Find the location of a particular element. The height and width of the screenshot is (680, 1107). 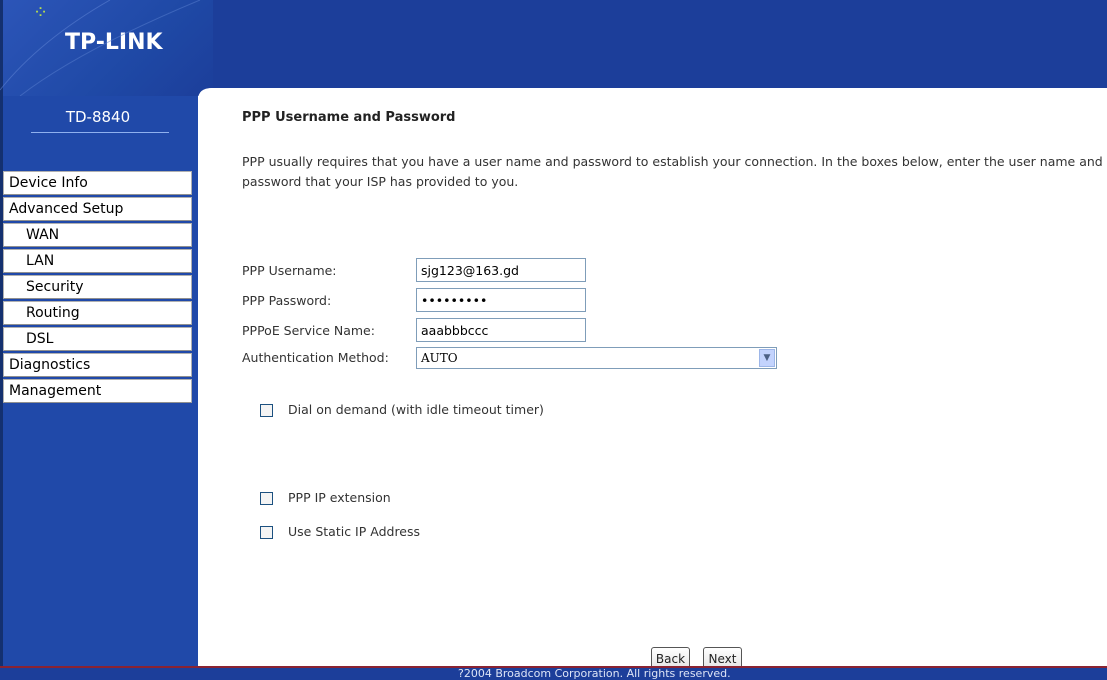

ppp-username-input is located at coordinates (501, 270).